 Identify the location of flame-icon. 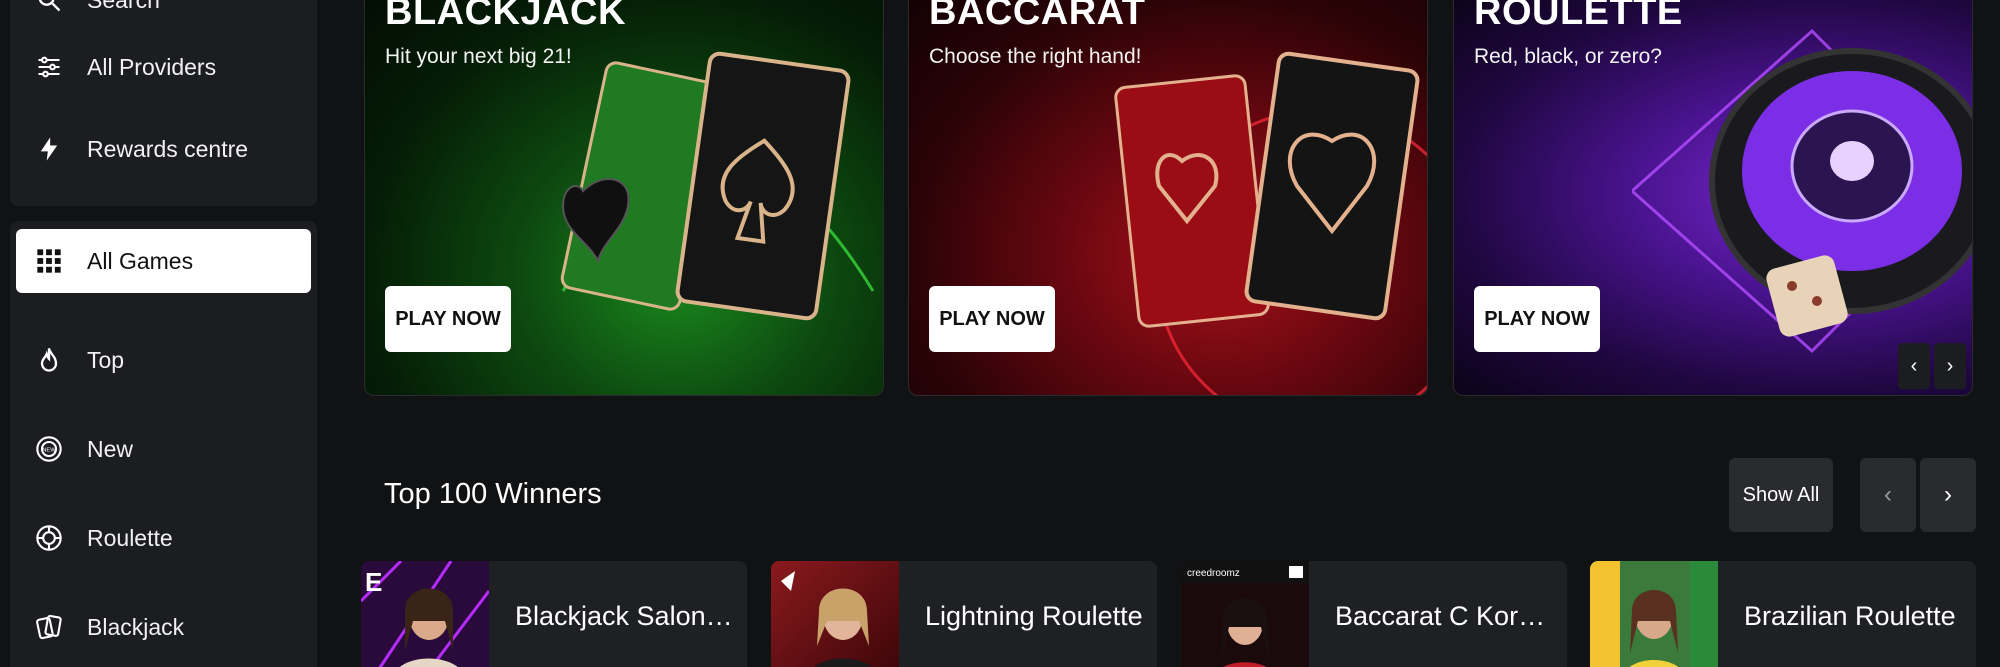
(49, 360).